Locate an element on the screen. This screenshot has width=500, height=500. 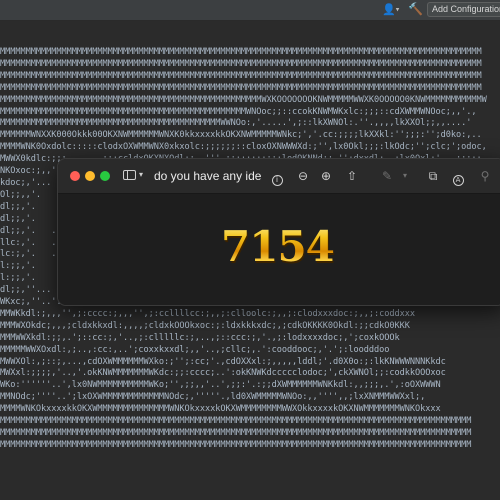
close-window-button is located at coordinates (75, 176).